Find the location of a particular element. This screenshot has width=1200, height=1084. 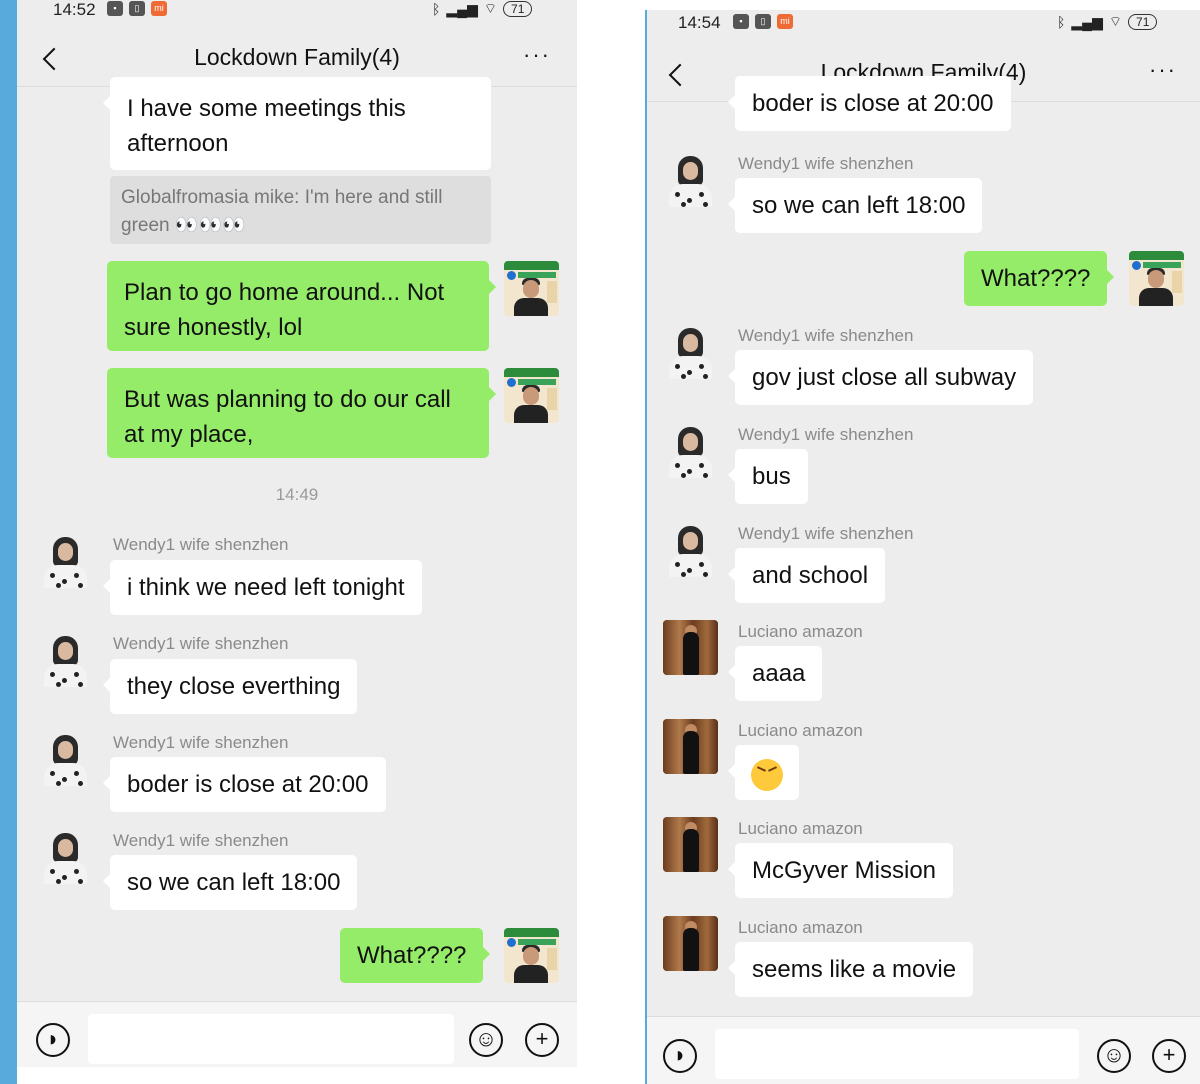

window-edge is located at coordinates (8, 542).